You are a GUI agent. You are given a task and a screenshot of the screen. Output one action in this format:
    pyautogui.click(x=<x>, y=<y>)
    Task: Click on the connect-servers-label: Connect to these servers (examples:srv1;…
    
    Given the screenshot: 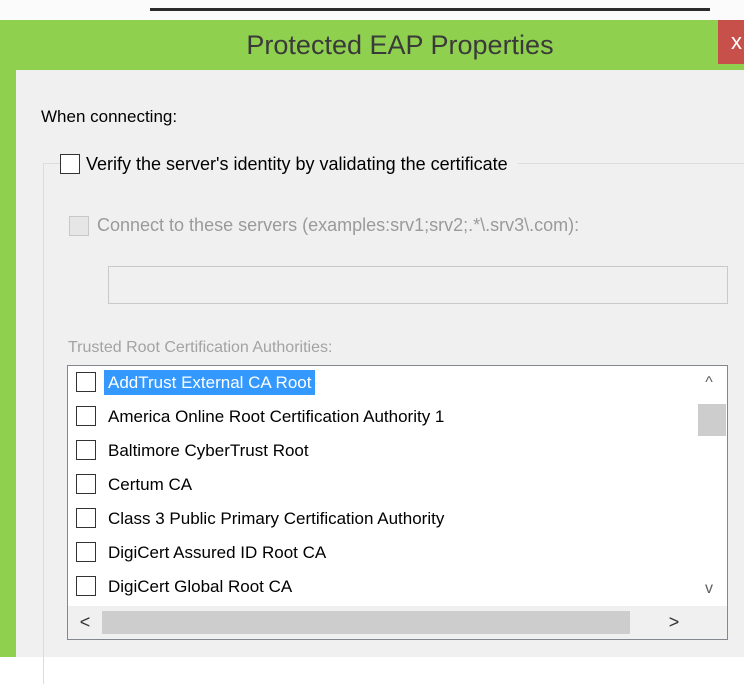 What is the action you would take?
    pyautogui.click(x=338, y=225)
    